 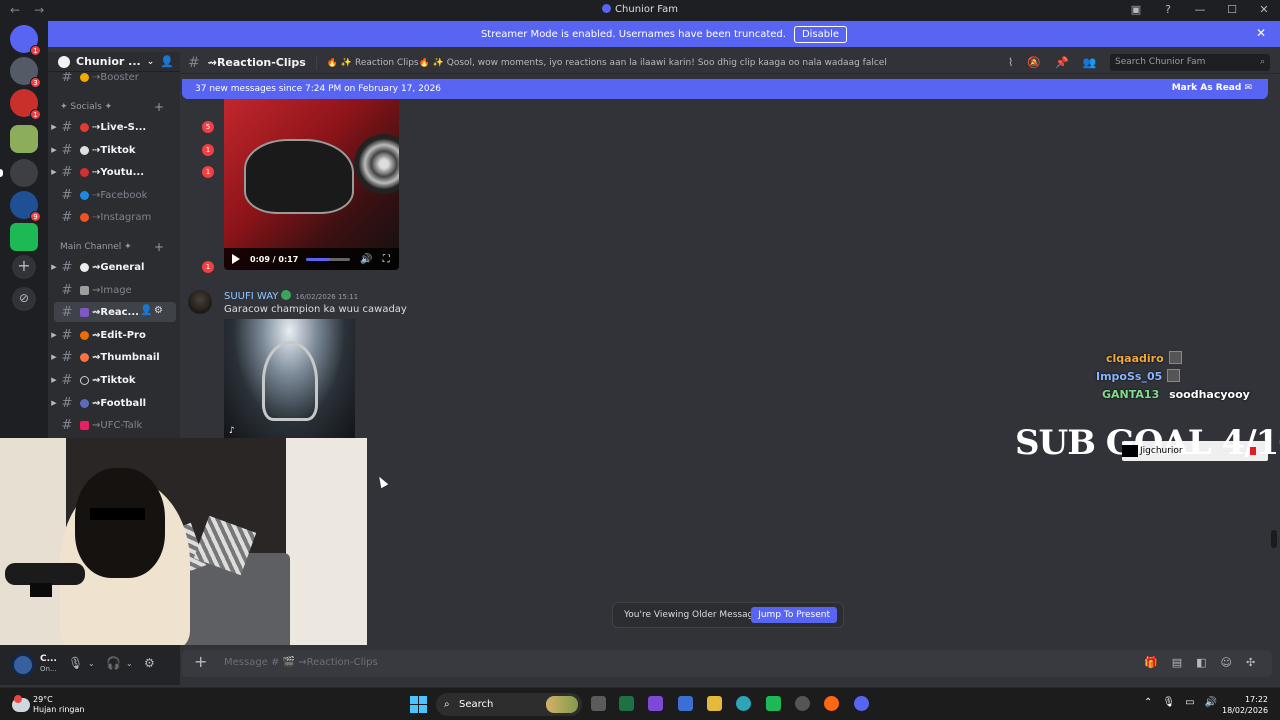 What do you see at coordinates (114, 290) in the screenshot?
I see `sidebar-channel-image: # ⇝Image` at bounding box center [114, 290].